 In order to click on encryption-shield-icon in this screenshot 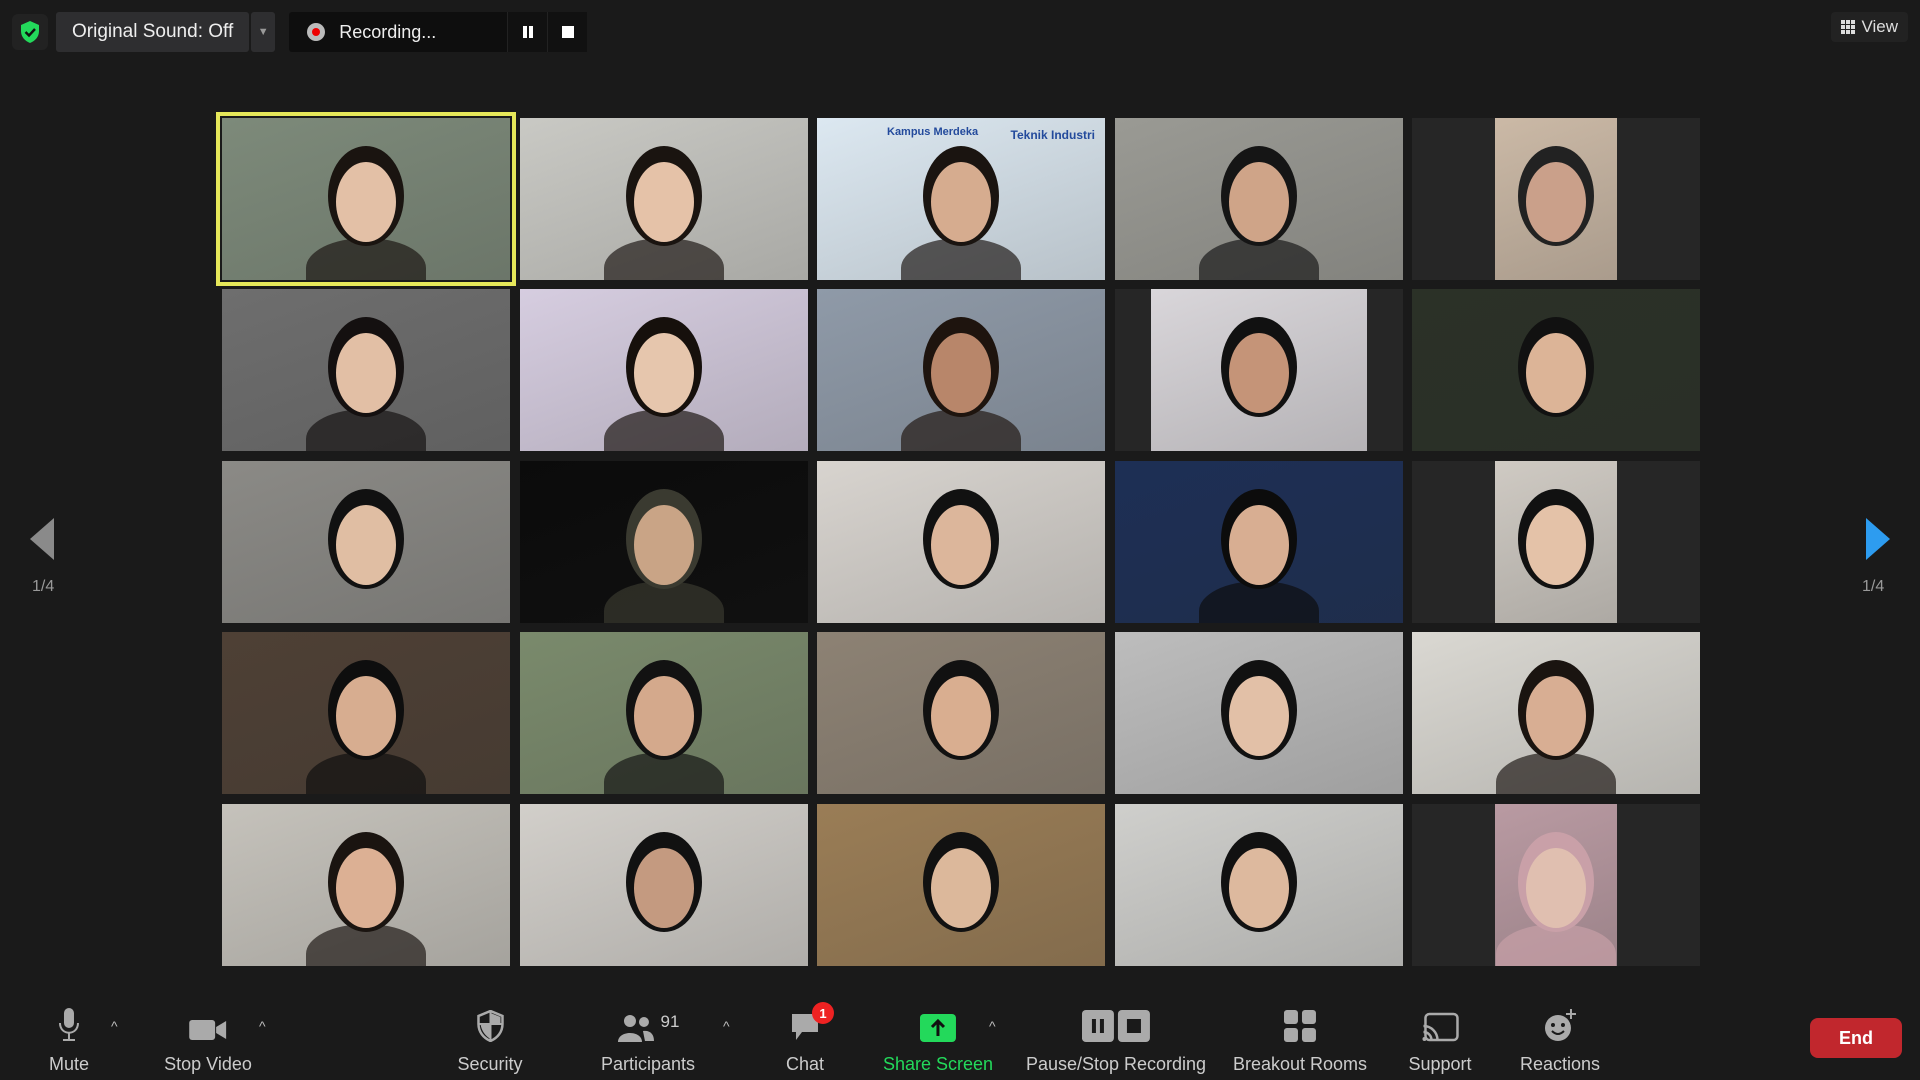, I will do `click(30, 32)`.